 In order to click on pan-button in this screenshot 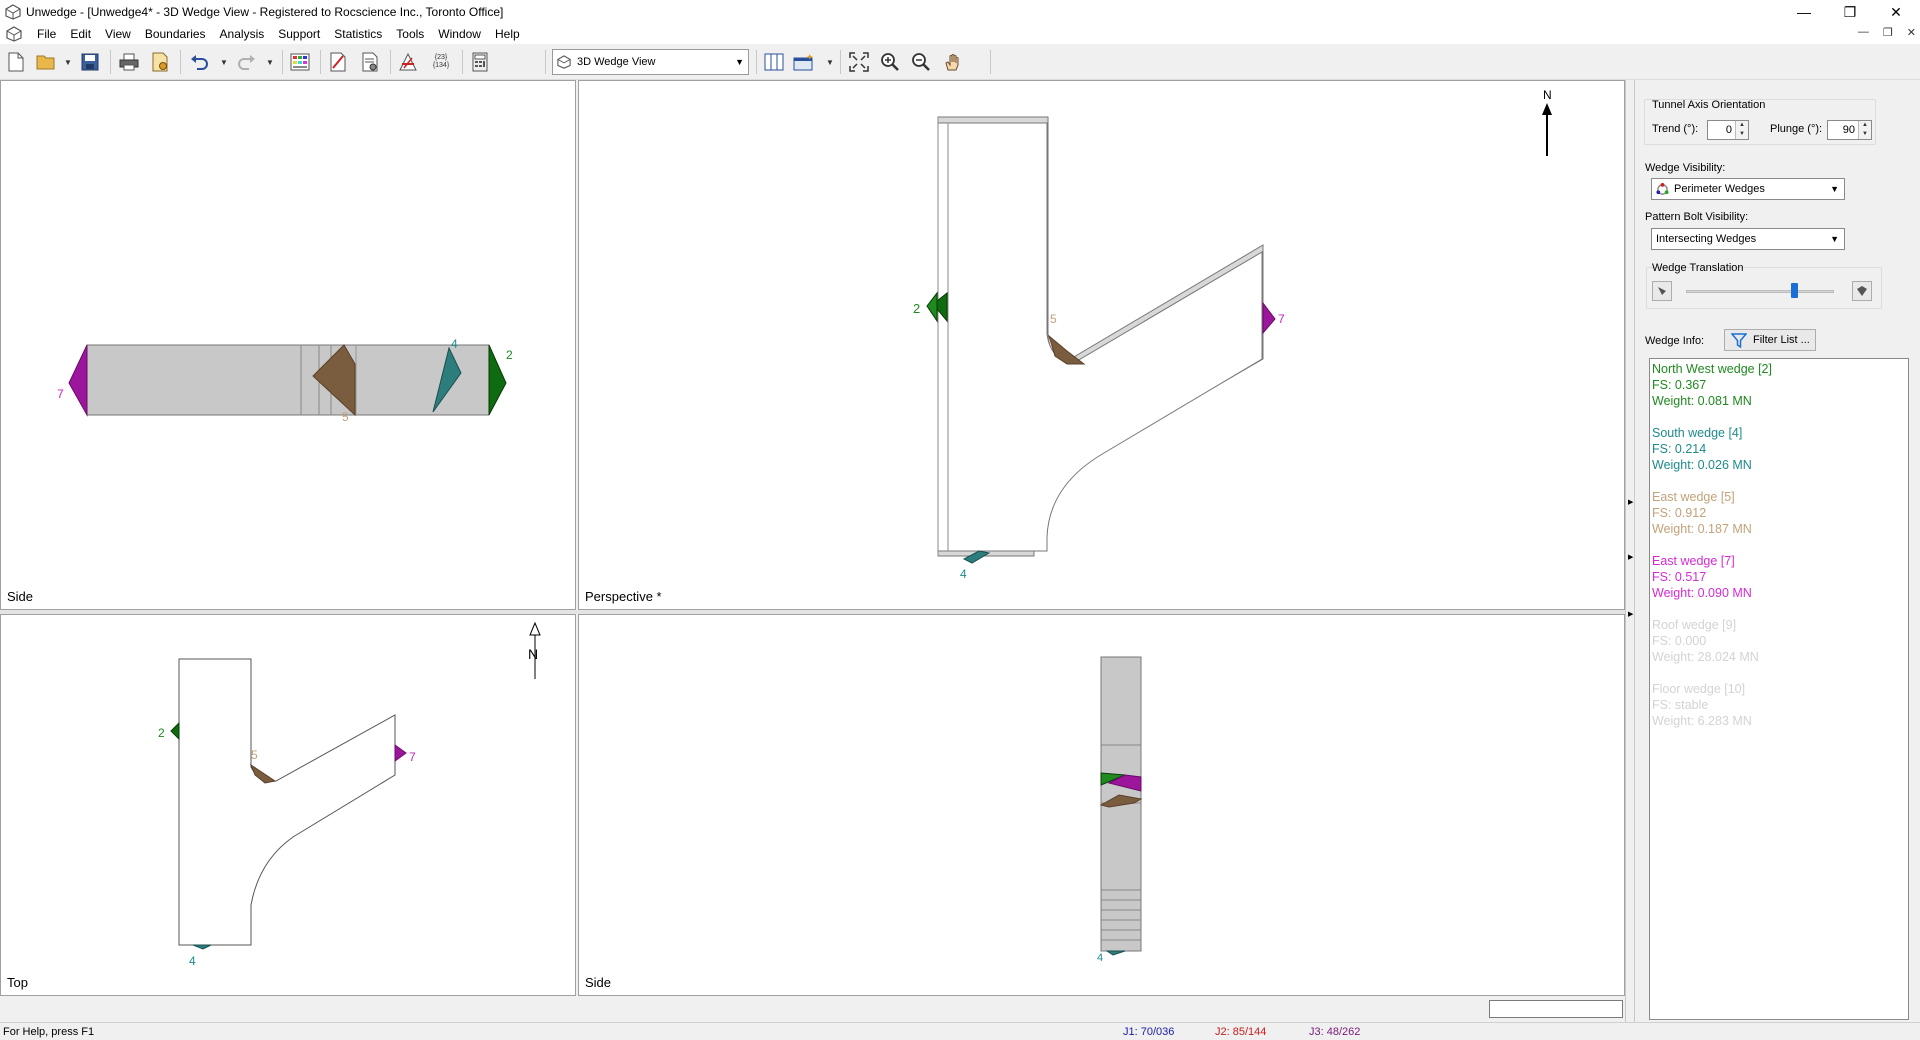, I will do `click(952, 62)`.